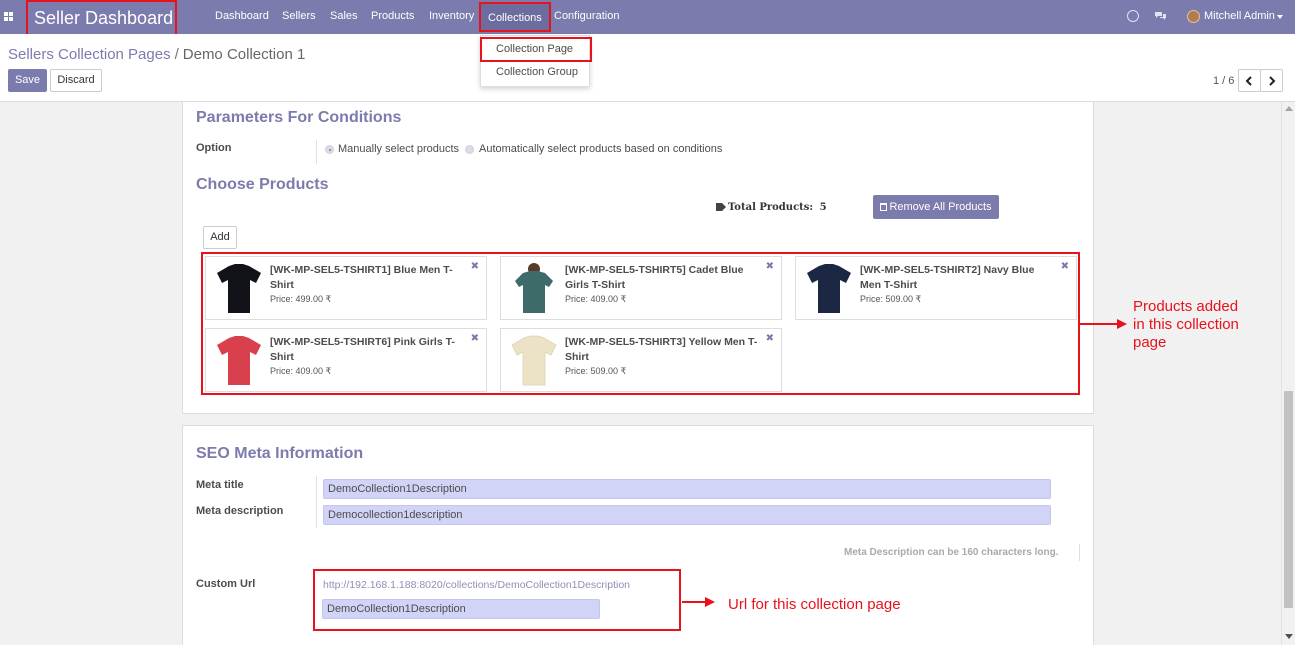 The height and width of the screenshot is (645, 1295). What do you see at coordinates (451, 17) in the screenshot?
I see `menu-inventory: Inventory` at bounding box center [451, 17].